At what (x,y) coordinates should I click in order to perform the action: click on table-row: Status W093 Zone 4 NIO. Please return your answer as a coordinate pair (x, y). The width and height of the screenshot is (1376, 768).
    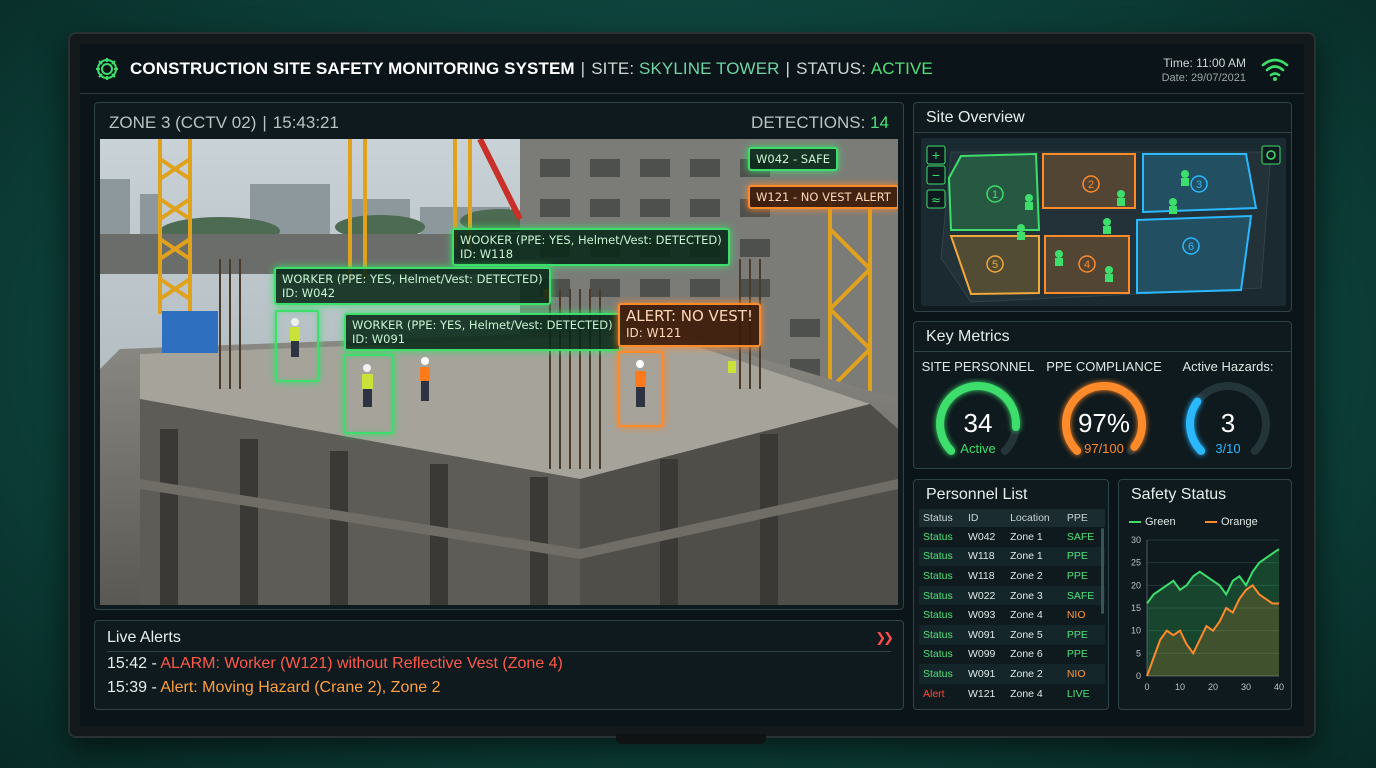
    Looking at the image, I should click on (1012, 615).